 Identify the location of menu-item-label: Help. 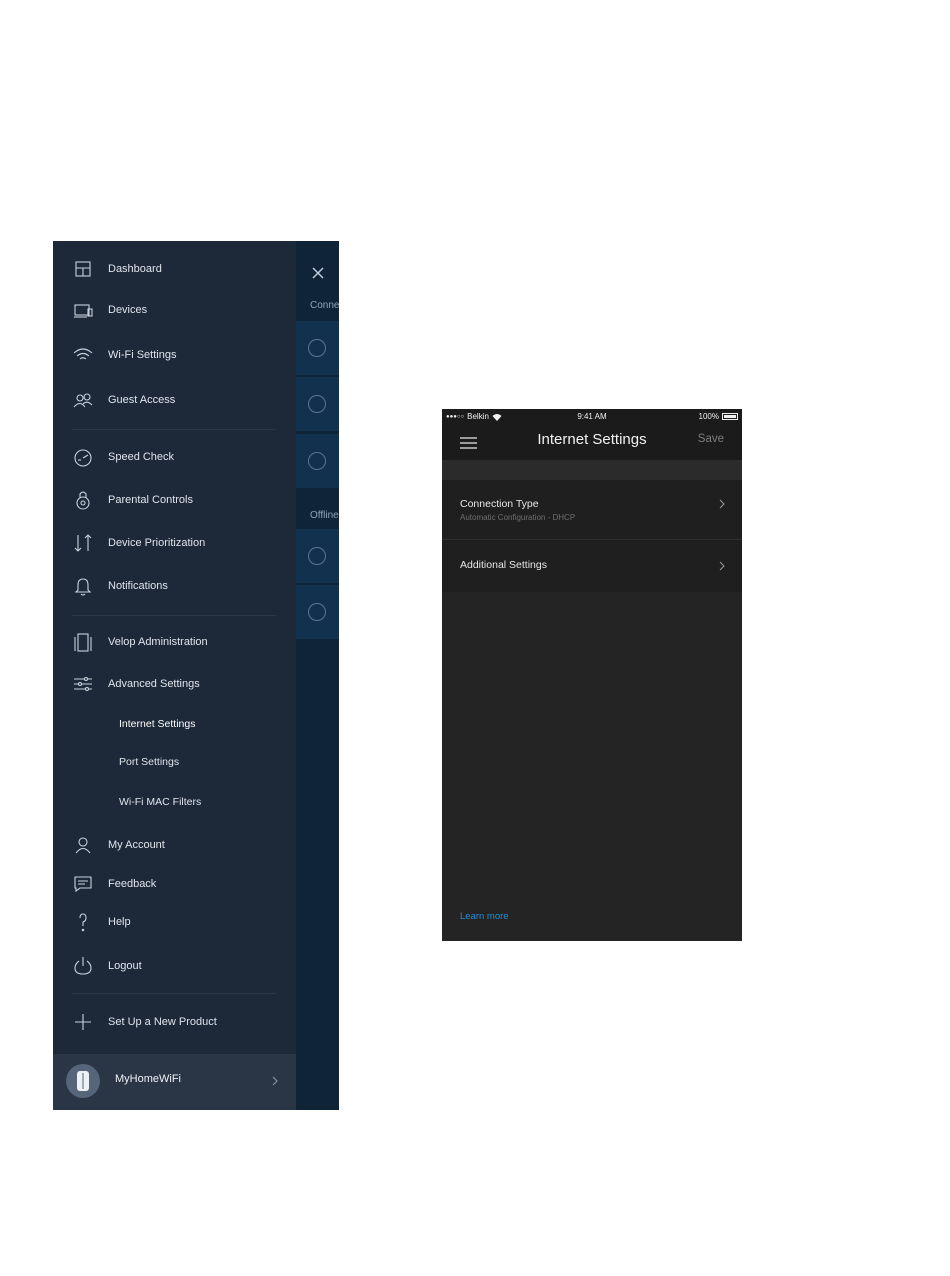
(119, 922).